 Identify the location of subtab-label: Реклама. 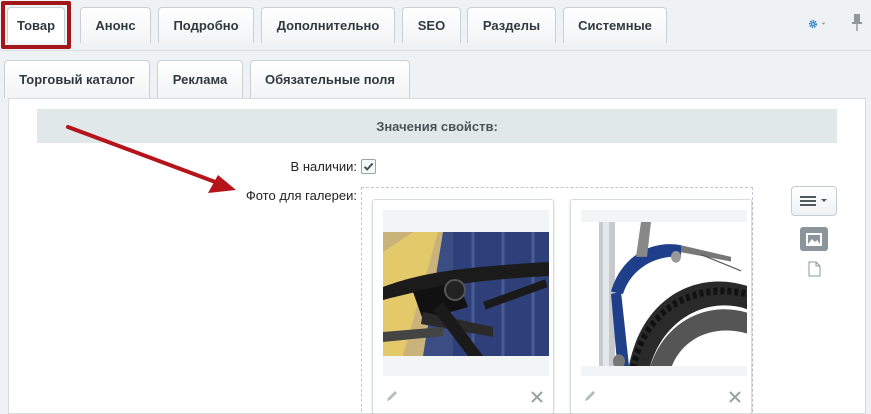
(200, 79).